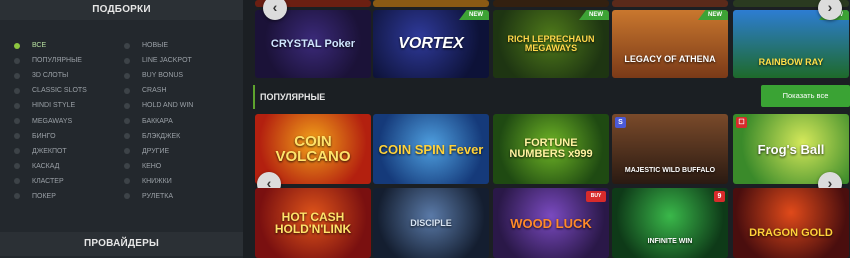 Image resolution: width=850 pixels, height=258 pixels. I want to click on game-tile-dragon-gold: DRAGON GOLD, so click(791, 223).